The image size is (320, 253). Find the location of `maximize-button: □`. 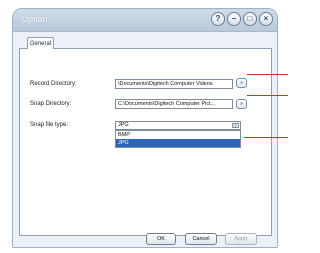

maximize-button: □ is located at coordinates (250, 19).